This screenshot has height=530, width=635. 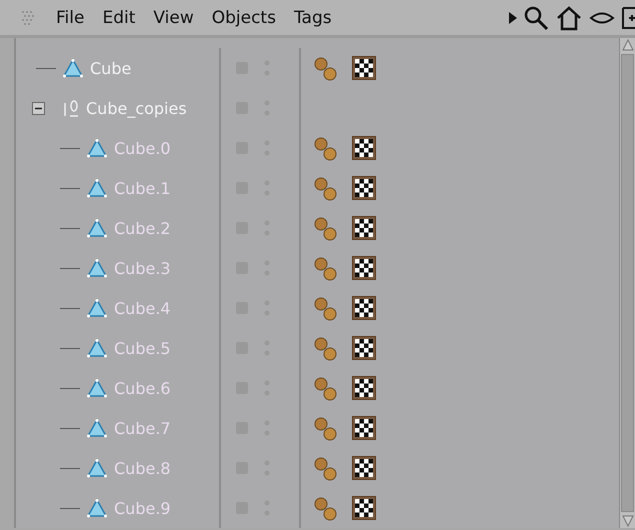 What do you see at coordinates (244, 18) in the screenshot?
I see `menu-item: Objects` at bounding box center [244, 18].